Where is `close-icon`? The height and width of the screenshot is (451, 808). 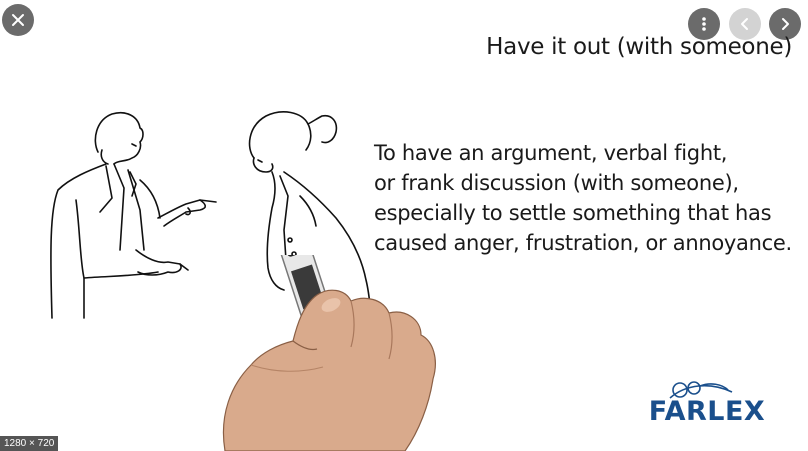 close-icon is located at coordinates (18, 20).